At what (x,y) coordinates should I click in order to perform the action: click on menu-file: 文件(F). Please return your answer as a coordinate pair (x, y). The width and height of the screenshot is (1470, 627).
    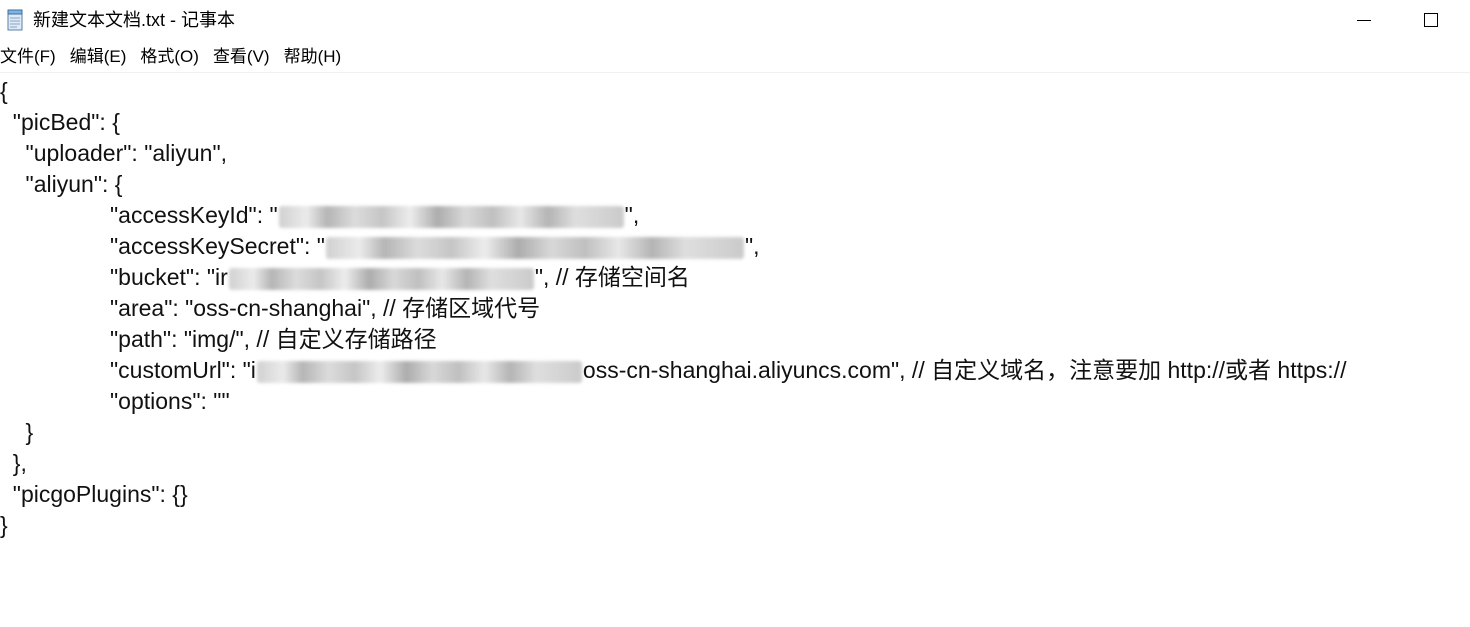
    Looking at the image, I should click on (32, 57).